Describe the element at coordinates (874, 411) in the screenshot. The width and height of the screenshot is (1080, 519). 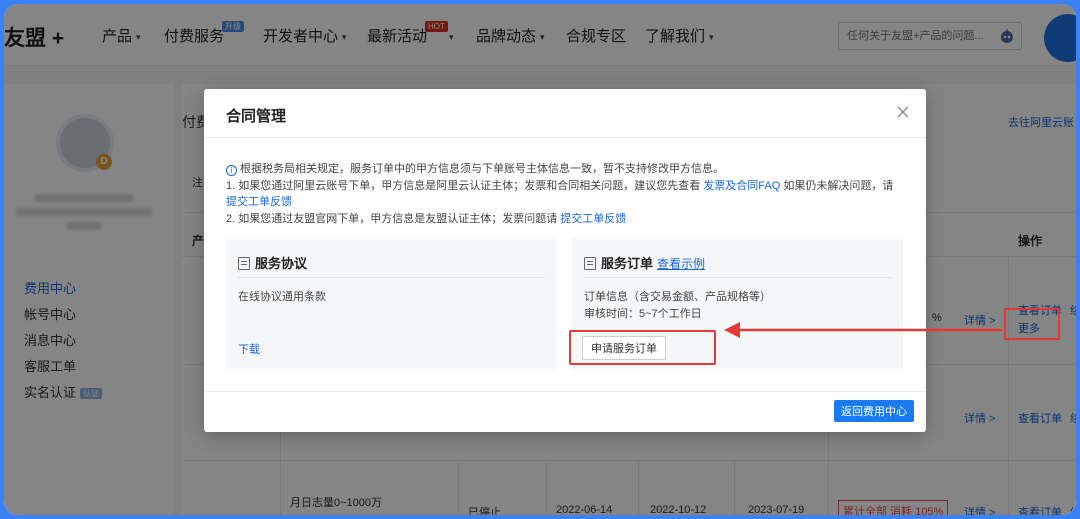
I see `return-to-billing-button: 返回费用中心` at that location.